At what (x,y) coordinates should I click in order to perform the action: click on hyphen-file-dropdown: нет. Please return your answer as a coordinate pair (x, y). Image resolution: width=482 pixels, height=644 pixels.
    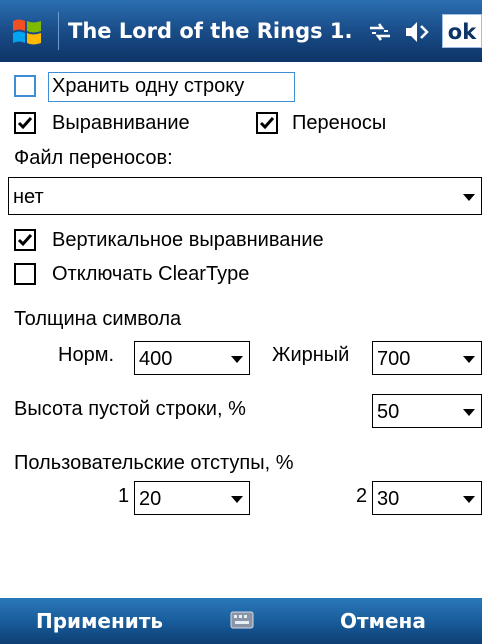
    Looking at the image, I should click on (245, 196).